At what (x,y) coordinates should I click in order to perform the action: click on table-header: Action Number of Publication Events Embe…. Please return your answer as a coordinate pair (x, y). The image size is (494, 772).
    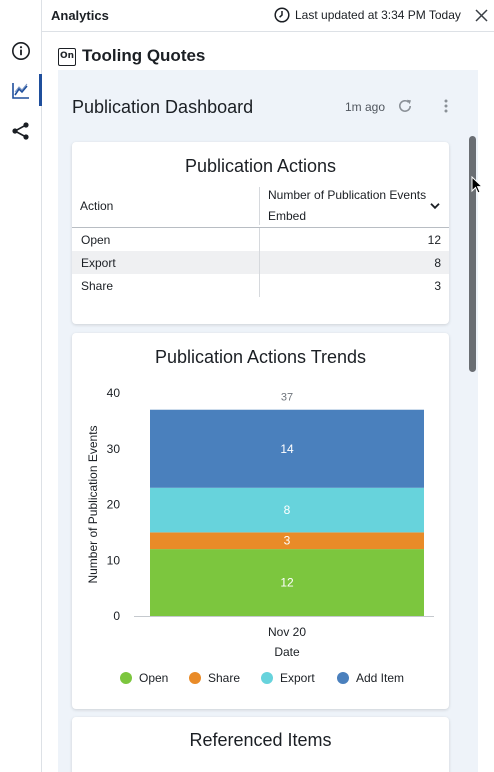
    Looking at the image, I should click on (260, 206).